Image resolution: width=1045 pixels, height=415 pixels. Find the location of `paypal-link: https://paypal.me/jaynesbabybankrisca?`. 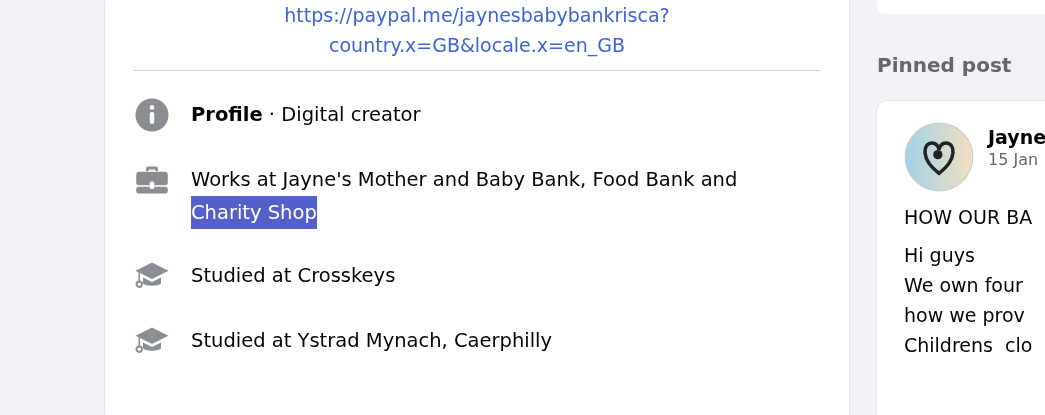

paypal-link: https://paypal.me/jaynesbabybankrisca? is located at coordinates (477, 15).